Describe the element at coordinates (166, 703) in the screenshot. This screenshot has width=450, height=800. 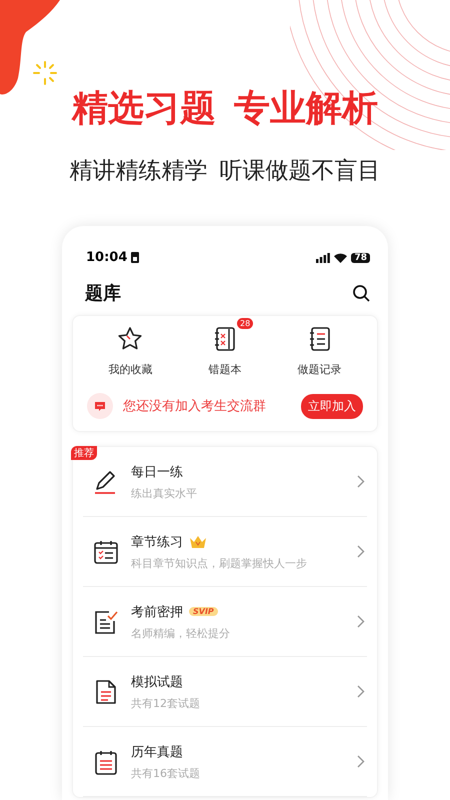
I see `item-subtitle: 共有12套试题` at that location.